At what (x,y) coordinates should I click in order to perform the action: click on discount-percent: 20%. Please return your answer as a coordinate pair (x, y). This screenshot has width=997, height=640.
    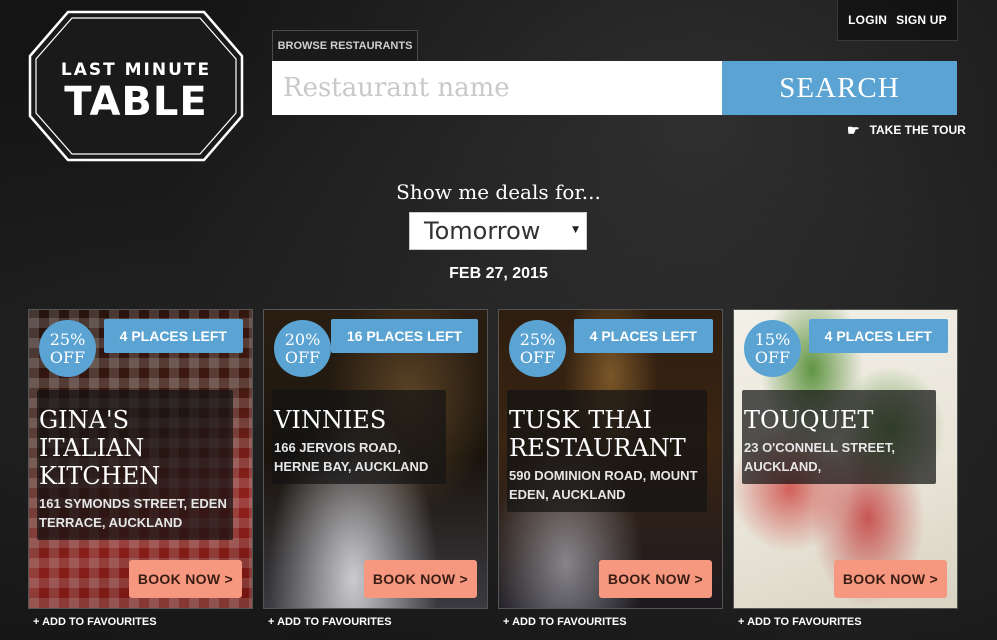
    Looking at the image, I should click on (302, 339).